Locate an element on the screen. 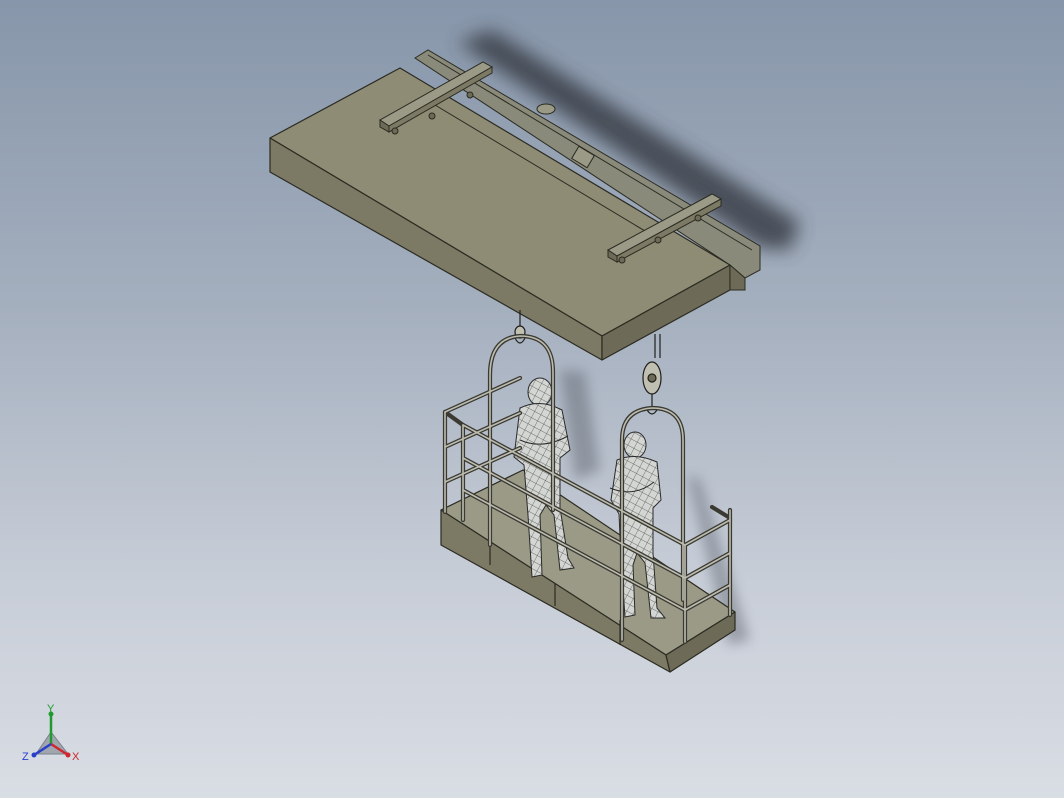 This screenshot has width=1064, height=798. hoist-right is located at coordinates (652, 374).